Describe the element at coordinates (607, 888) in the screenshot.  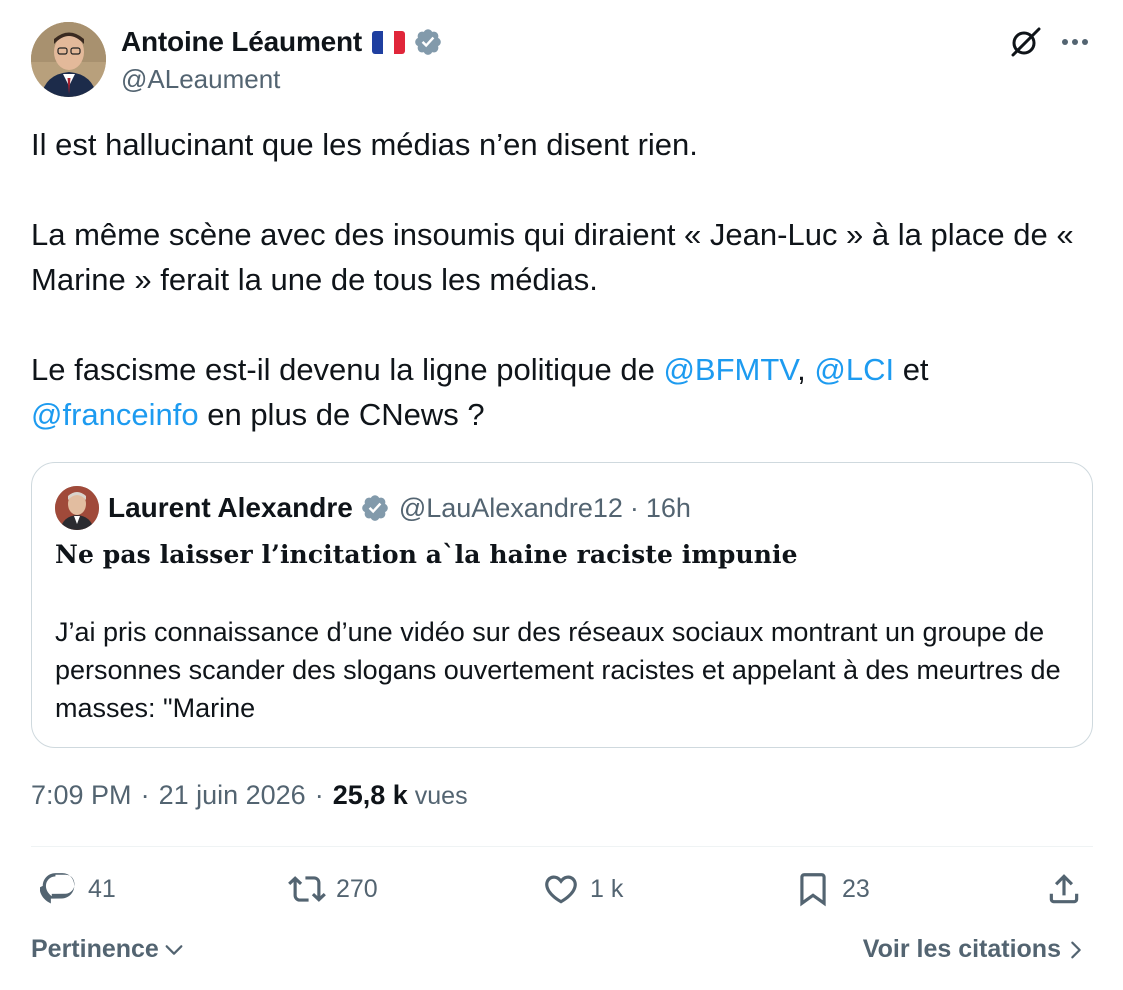
I see `like-count: 1 k` at that location.